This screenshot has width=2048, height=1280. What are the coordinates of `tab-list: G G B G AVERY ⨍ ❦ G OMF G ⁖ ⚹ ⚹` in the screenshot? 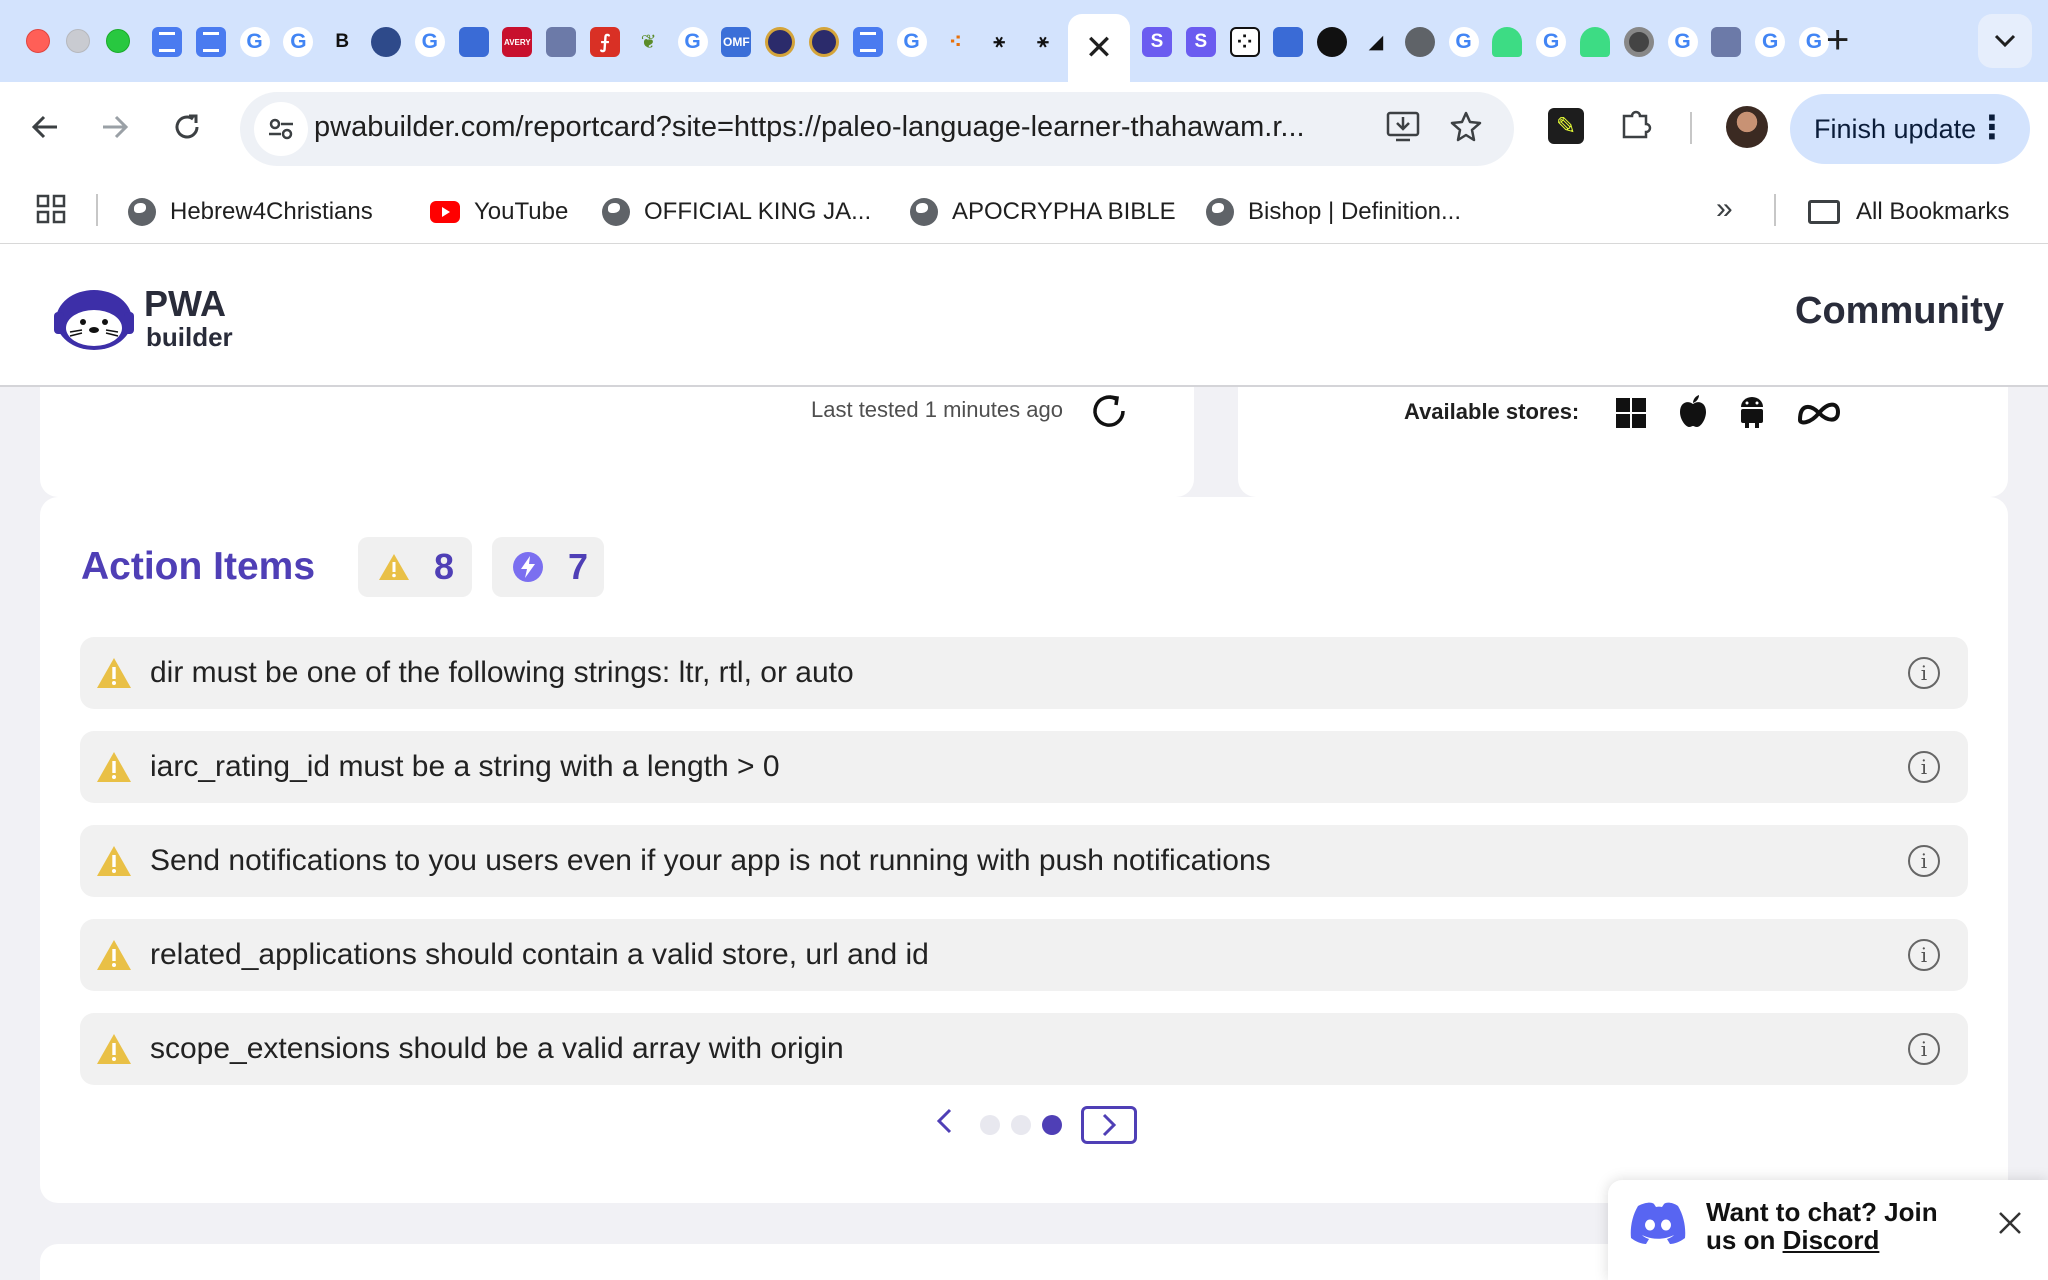 It's located at (612, 42).